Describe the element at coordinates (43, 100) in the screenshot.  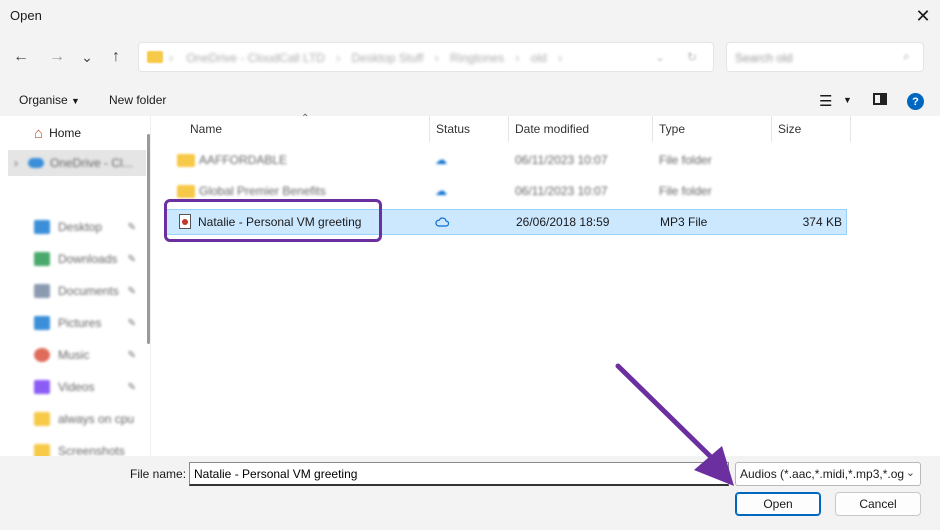
I see `organise-label: Organise` at that location.